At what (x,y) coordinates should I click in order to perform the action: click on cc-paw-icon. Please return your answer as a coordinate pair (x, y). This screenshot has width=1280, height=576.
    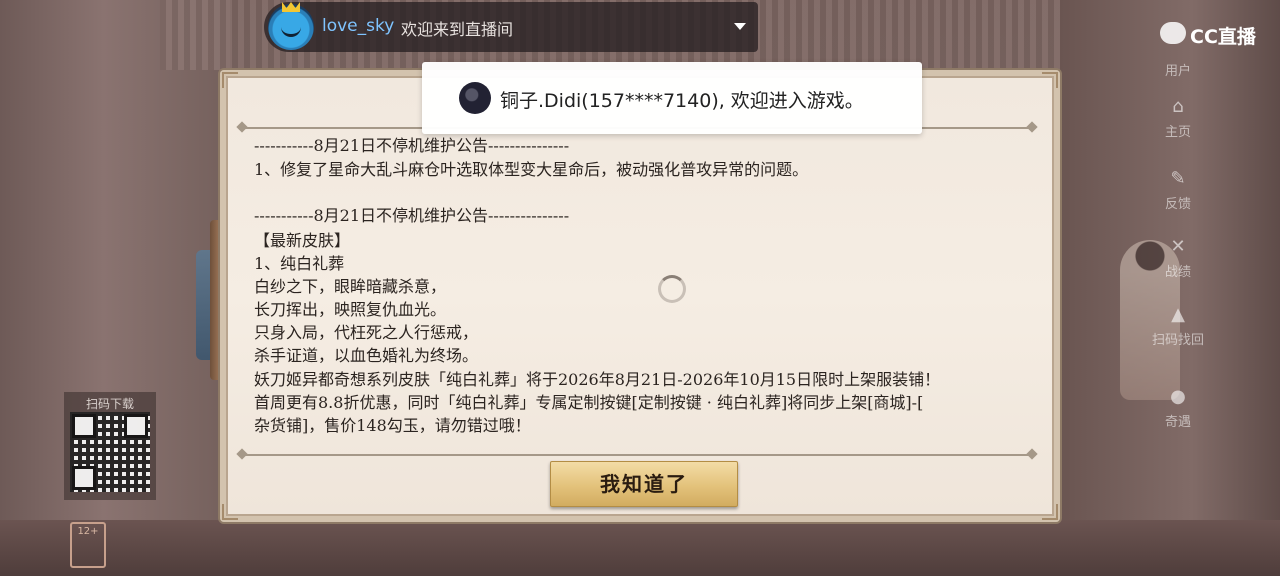
    Looking at the image, I should click on (1173, 33).